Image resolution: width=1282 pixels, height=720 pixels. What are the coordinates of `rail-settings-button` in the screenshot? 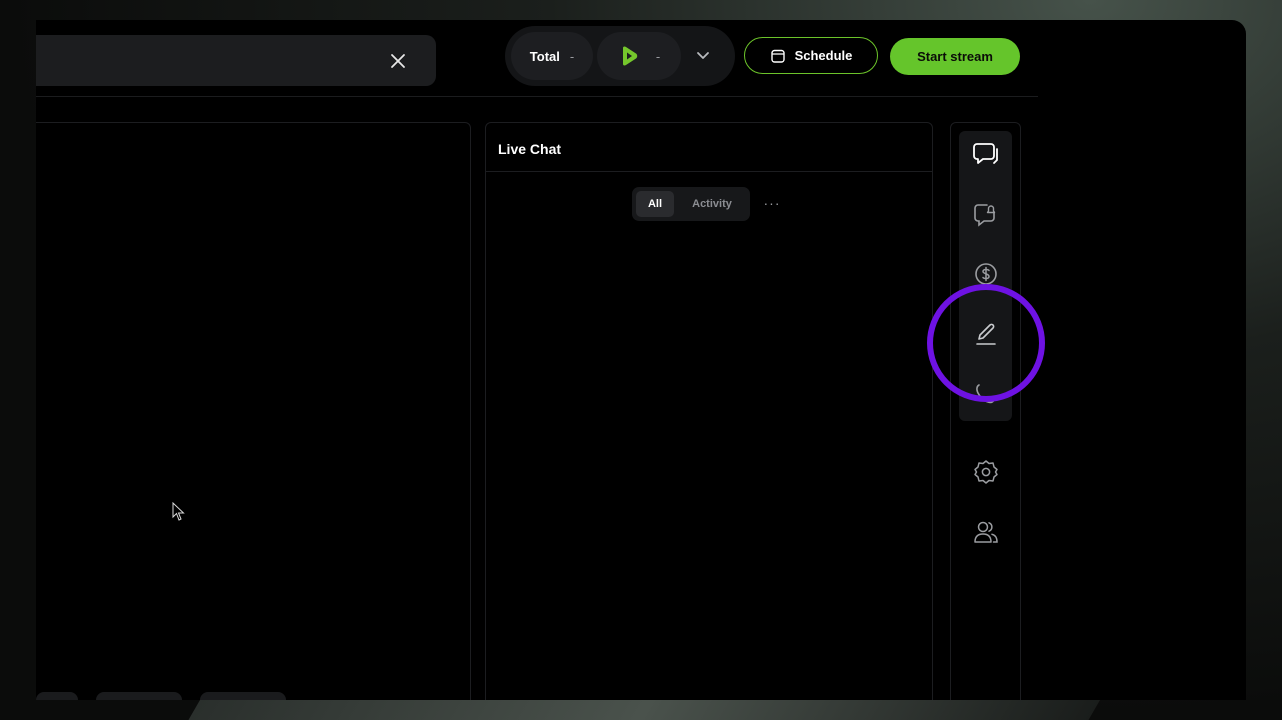 It's located at (986, 472).